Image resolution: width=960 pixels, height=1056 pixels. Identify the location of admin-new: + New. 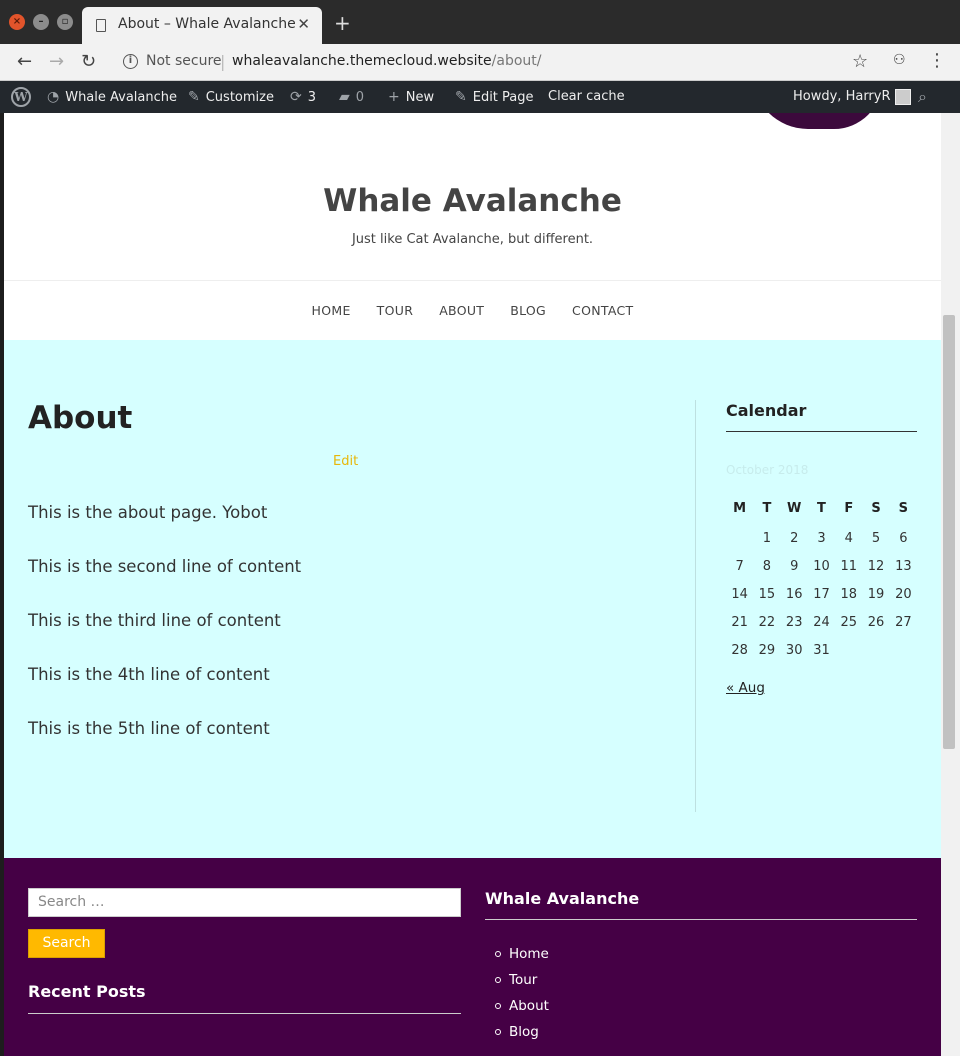
(411, 97).